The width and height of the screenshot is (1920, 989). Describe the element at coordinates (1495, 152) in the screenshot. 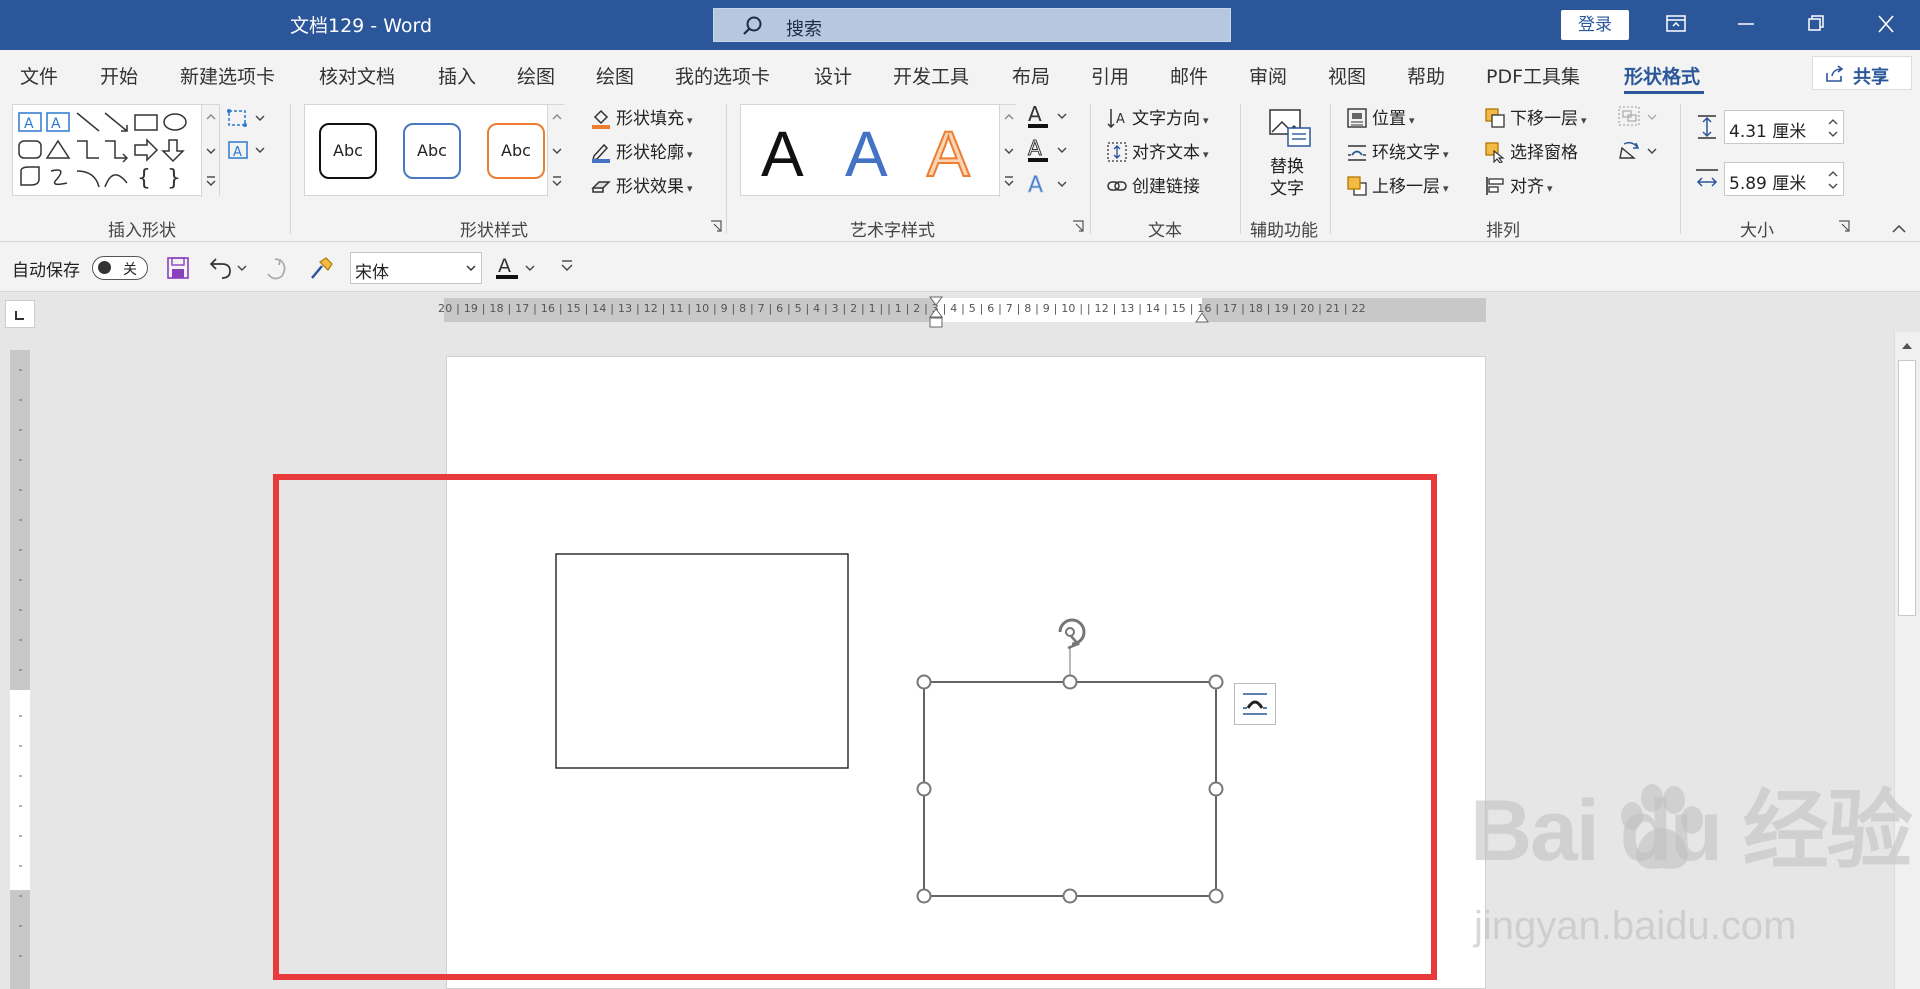

I see `selection-pane-icon` at that location.